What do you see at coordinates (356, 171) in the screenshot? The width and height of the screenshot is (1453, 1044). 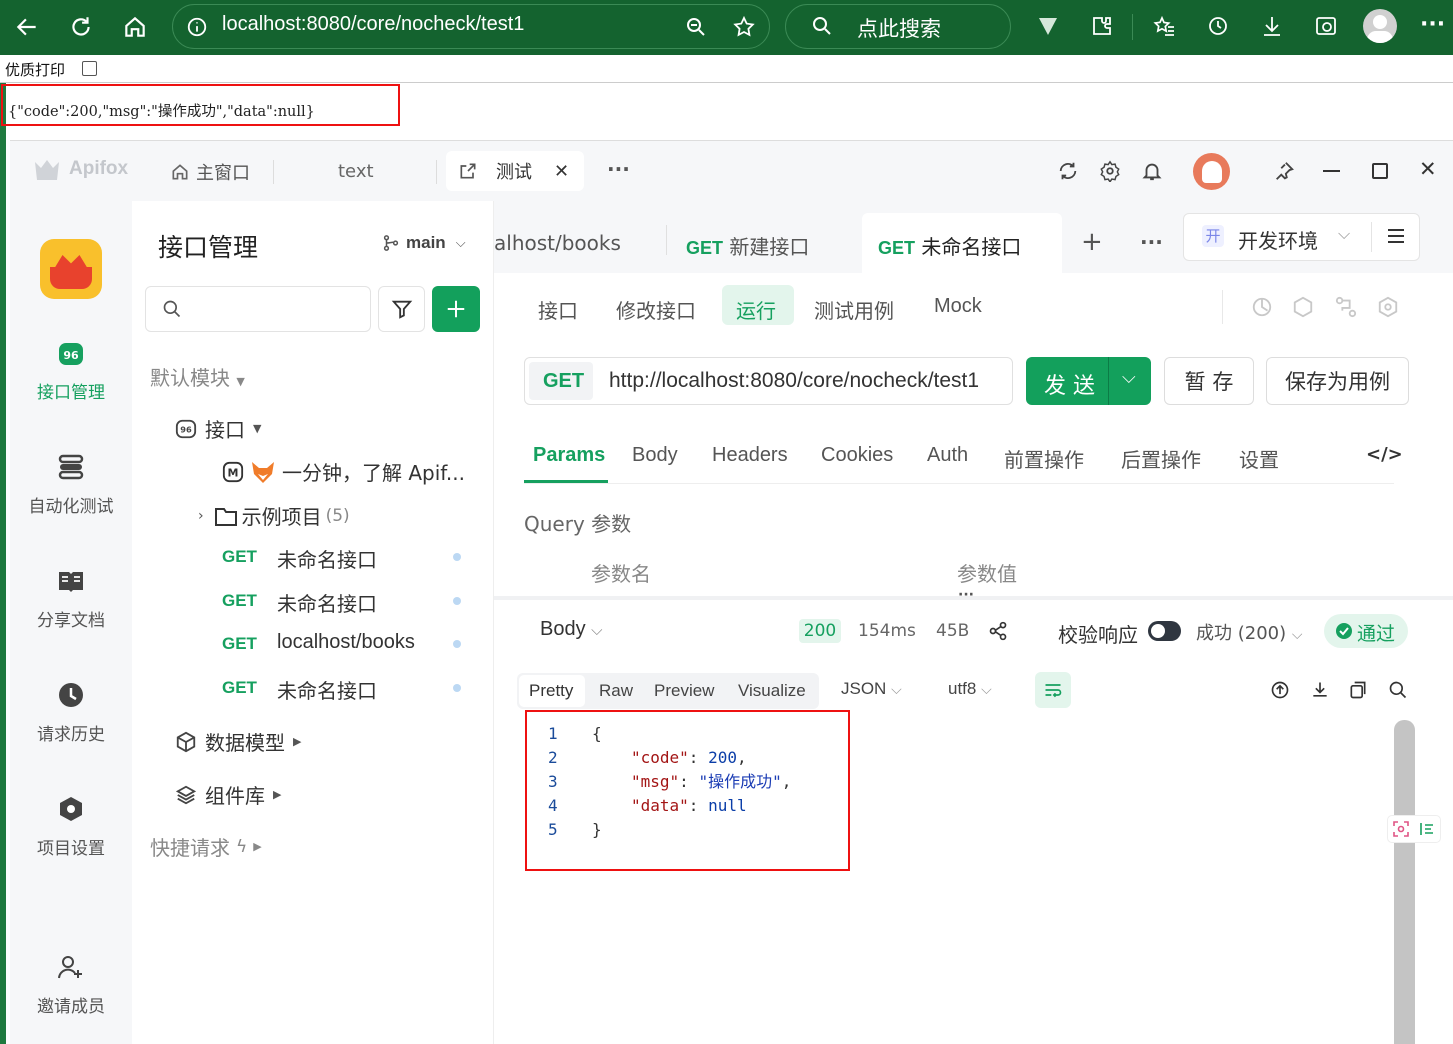 I see `tab-text: text` at bounding box center [356, 171].